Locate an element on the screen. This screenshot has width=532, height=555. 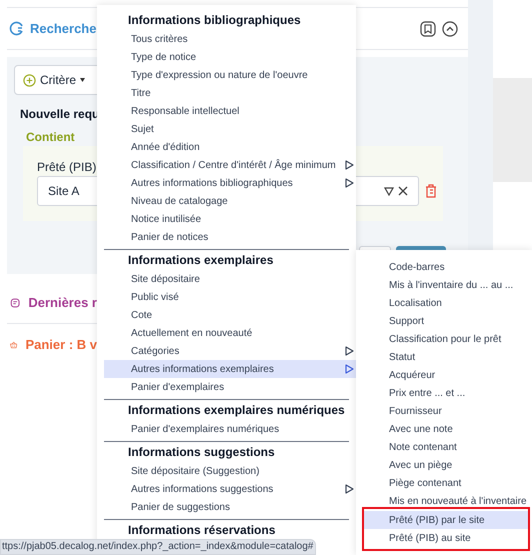
menu-item: Autres informations bibliographiques is located at coordinates (230, 183).